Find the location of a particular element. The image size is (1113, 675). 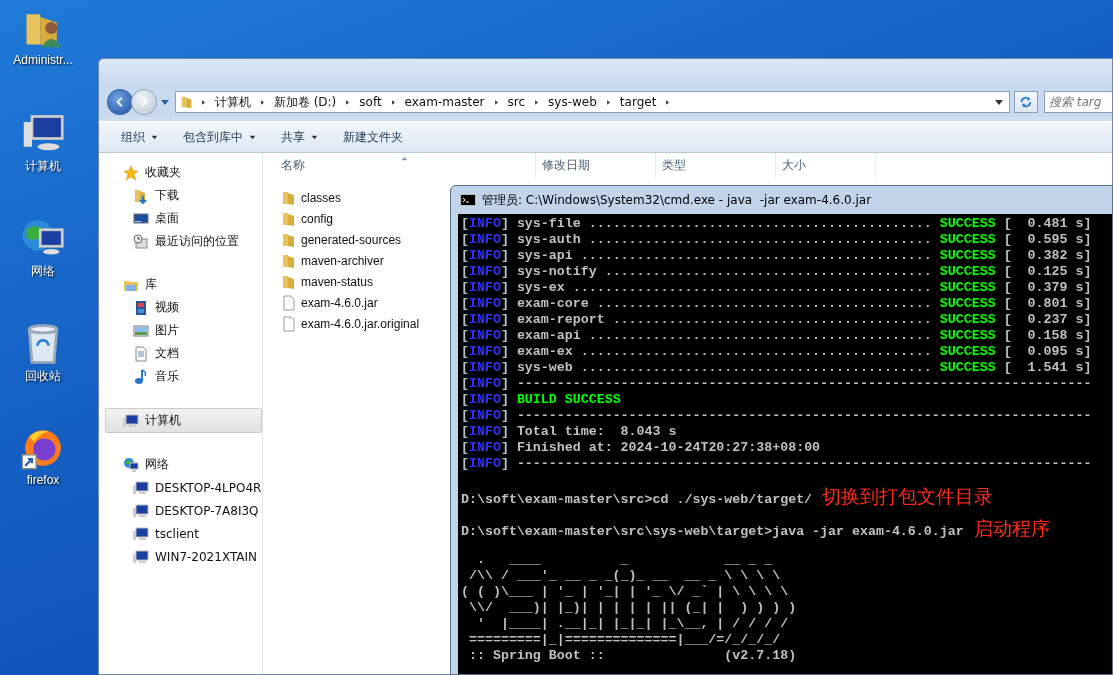

sidebar-item: 图片 is located at coordinates (180, 330).